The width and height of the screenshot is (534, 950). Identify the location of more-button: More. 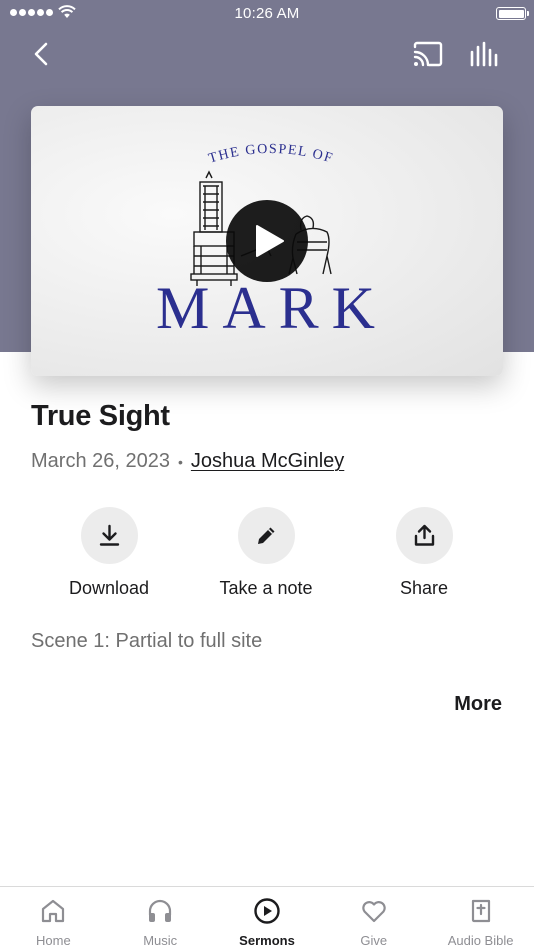
(478, 704).